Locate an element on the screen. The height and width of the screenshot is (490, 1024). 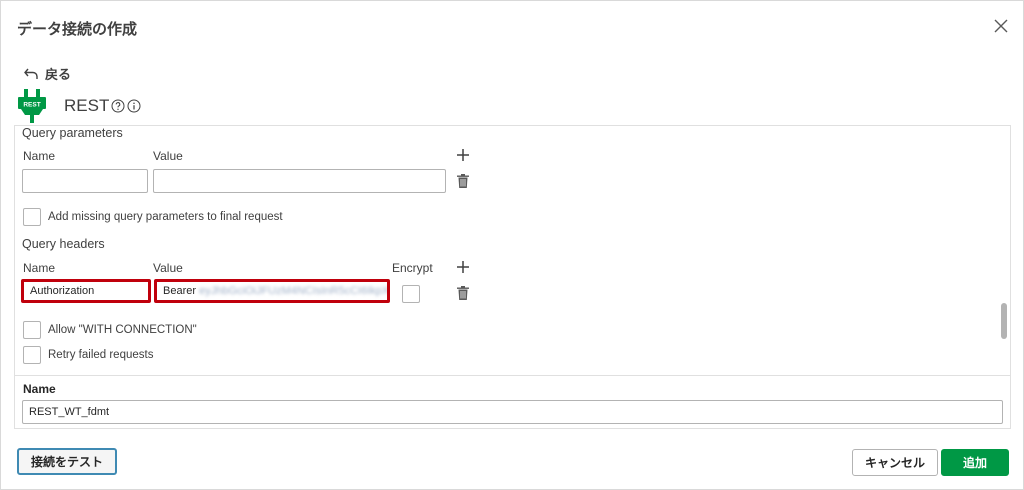
cancel-button: キャンセル is located at coordinates (895, 462).